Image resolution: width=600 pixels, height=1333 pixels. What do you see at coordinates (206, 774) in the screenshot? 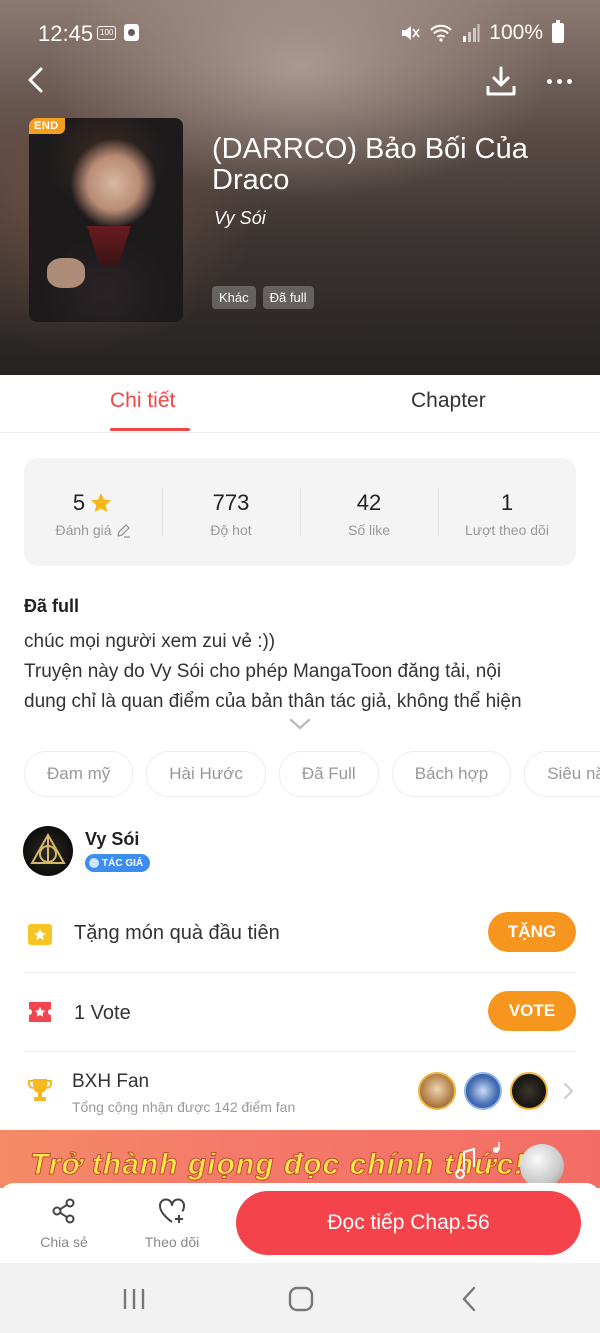
I see `genre-chip: Hài Hước` at bounding box center [206, 774].